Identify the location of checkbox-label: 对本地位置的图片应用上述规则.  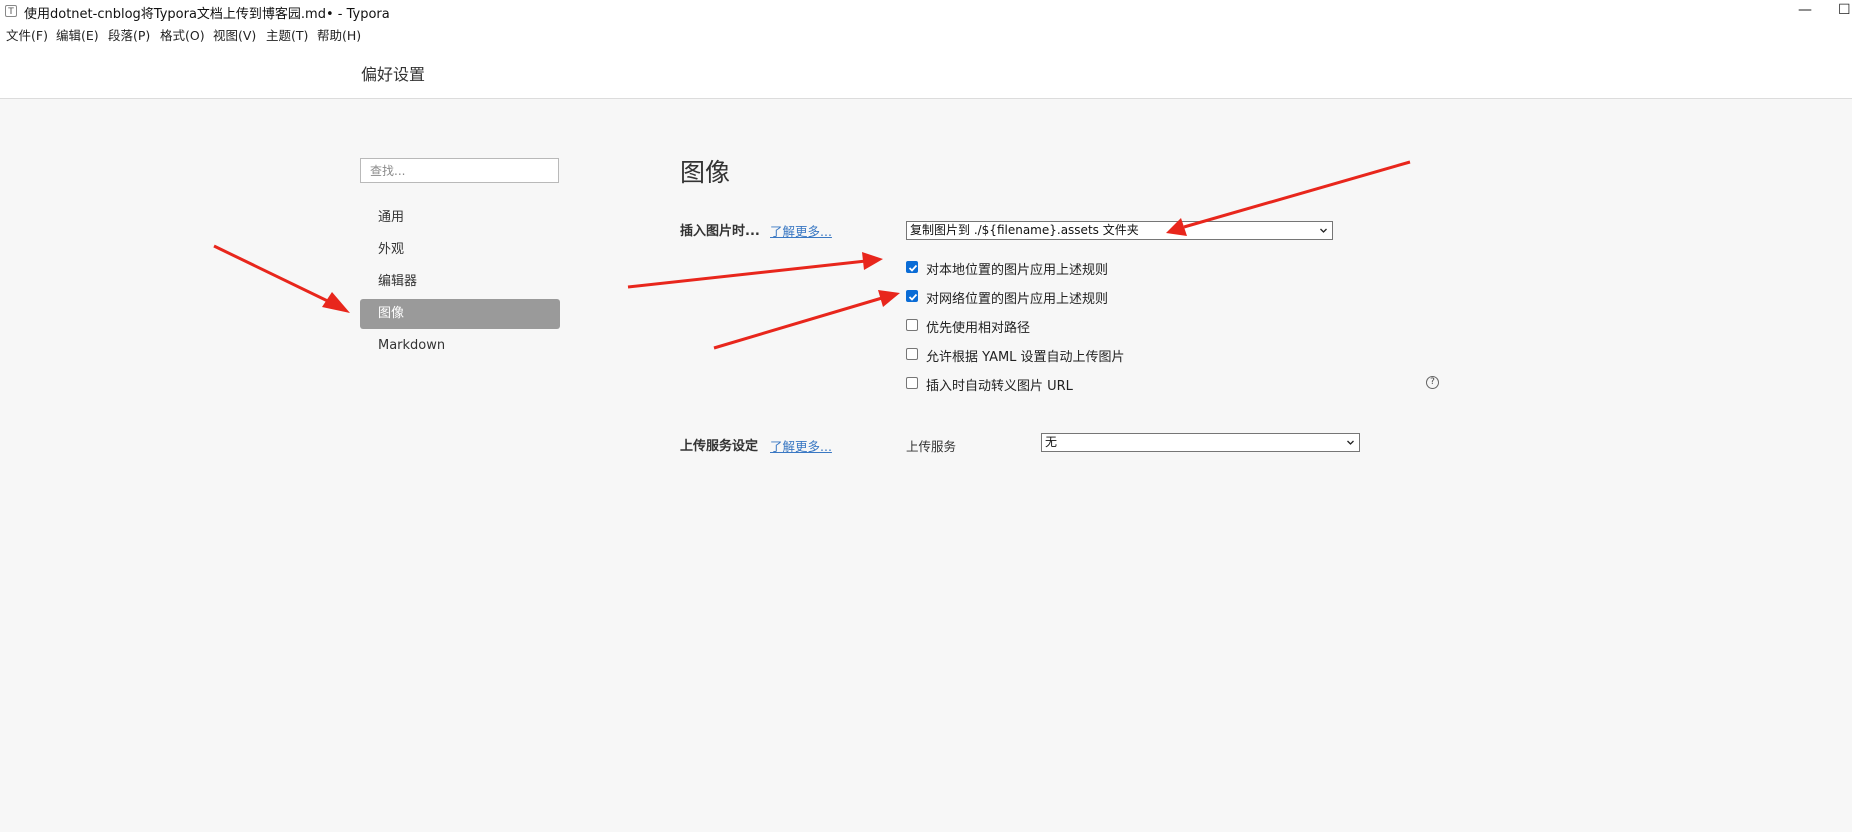
(1017, 270).